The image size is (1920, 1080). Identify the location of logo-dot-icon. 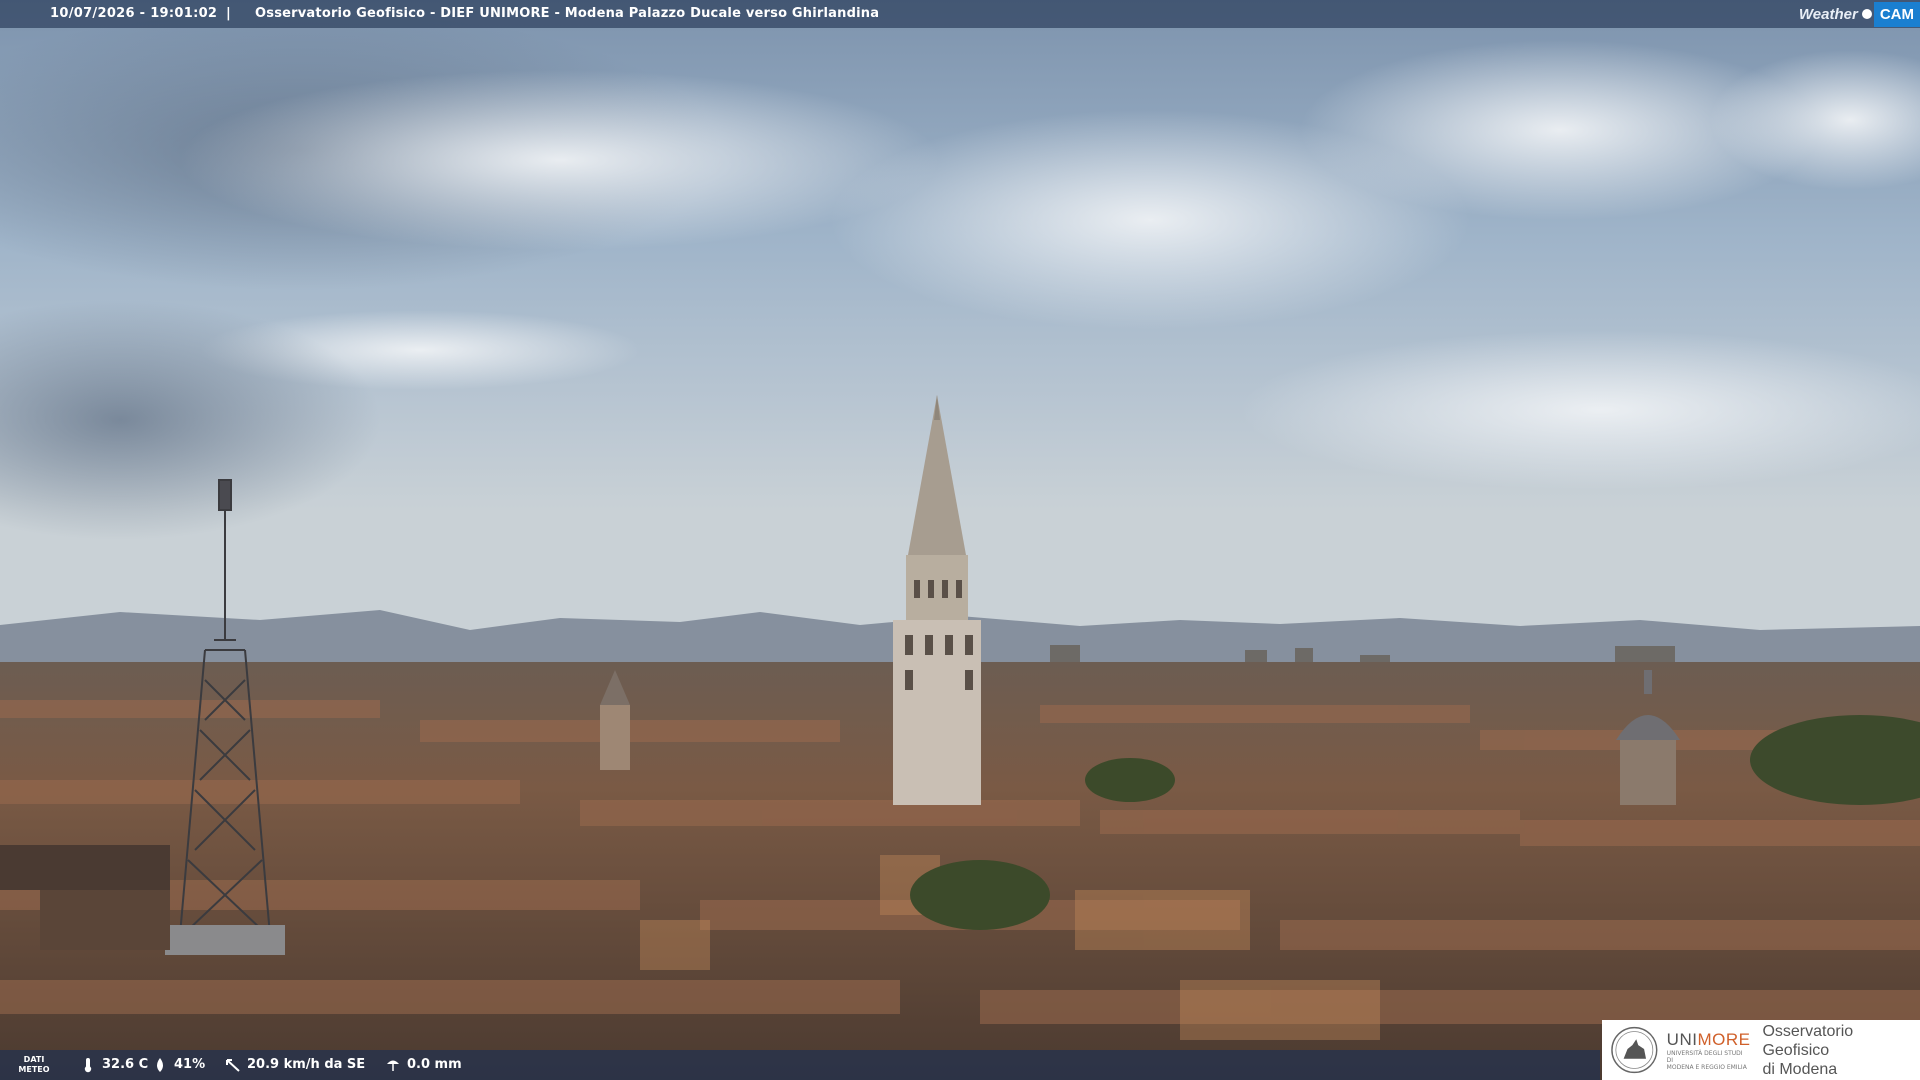
(1866, 14).